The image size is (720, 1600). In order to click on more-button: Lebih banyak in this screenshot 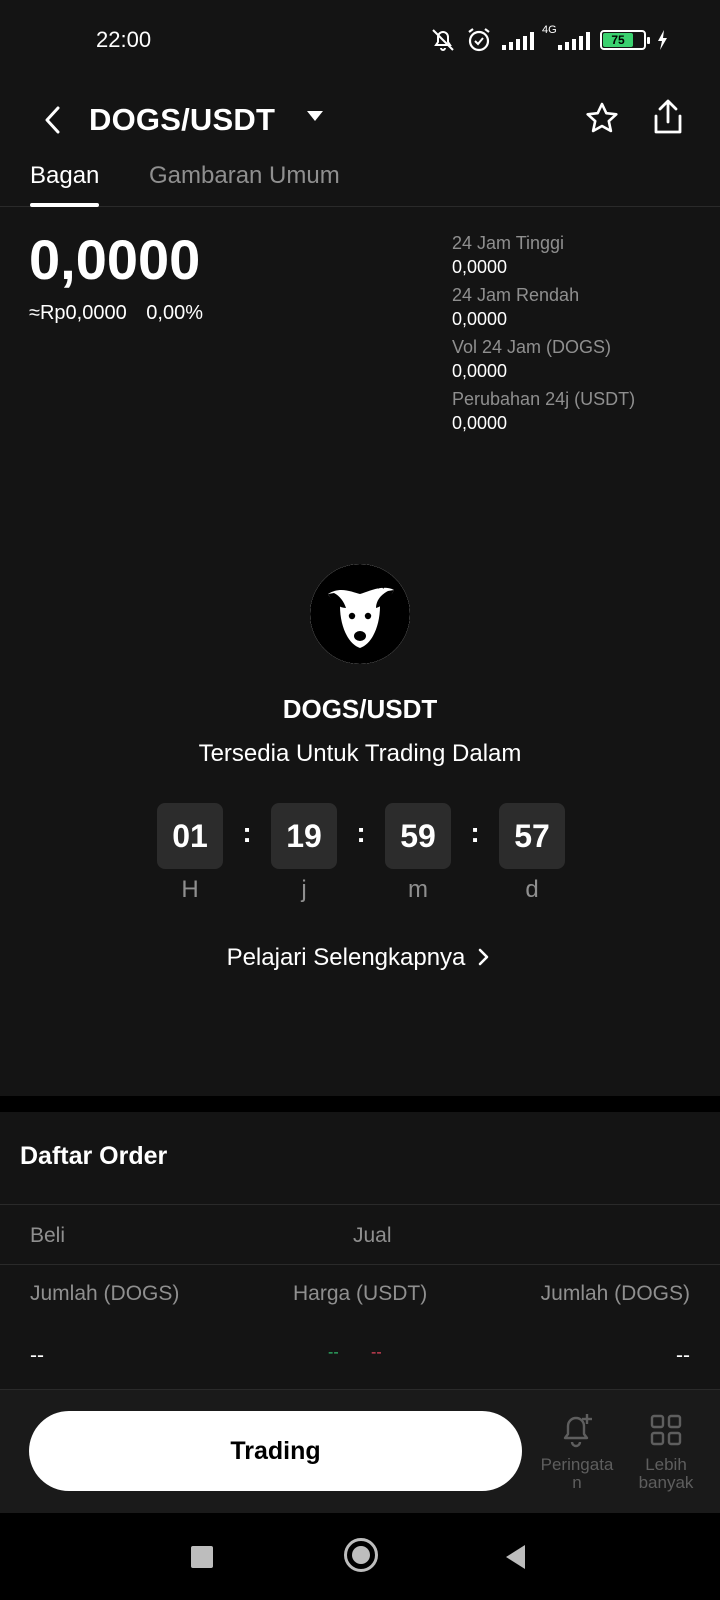, I will do `click(666, 1451)`.